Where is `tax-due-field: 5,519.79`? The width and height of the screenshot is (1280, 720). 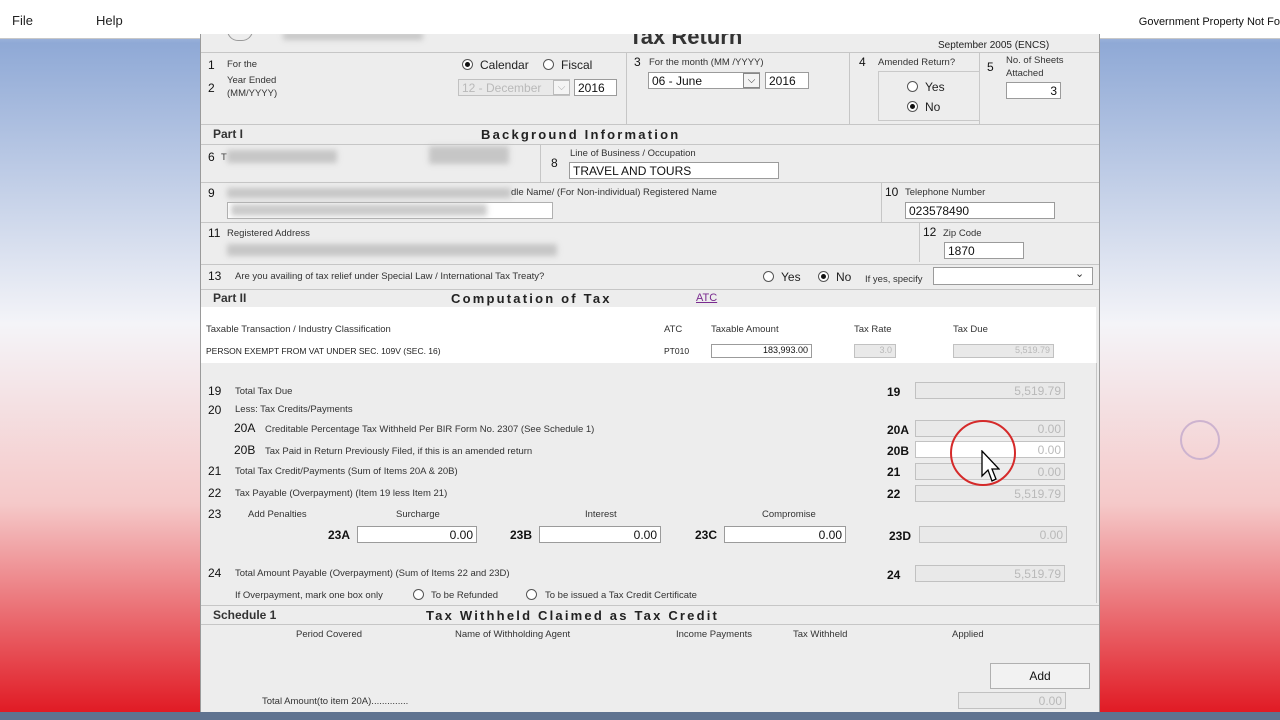
tax-due-field: 5,519.79 is located at coordinates (1003, 351).